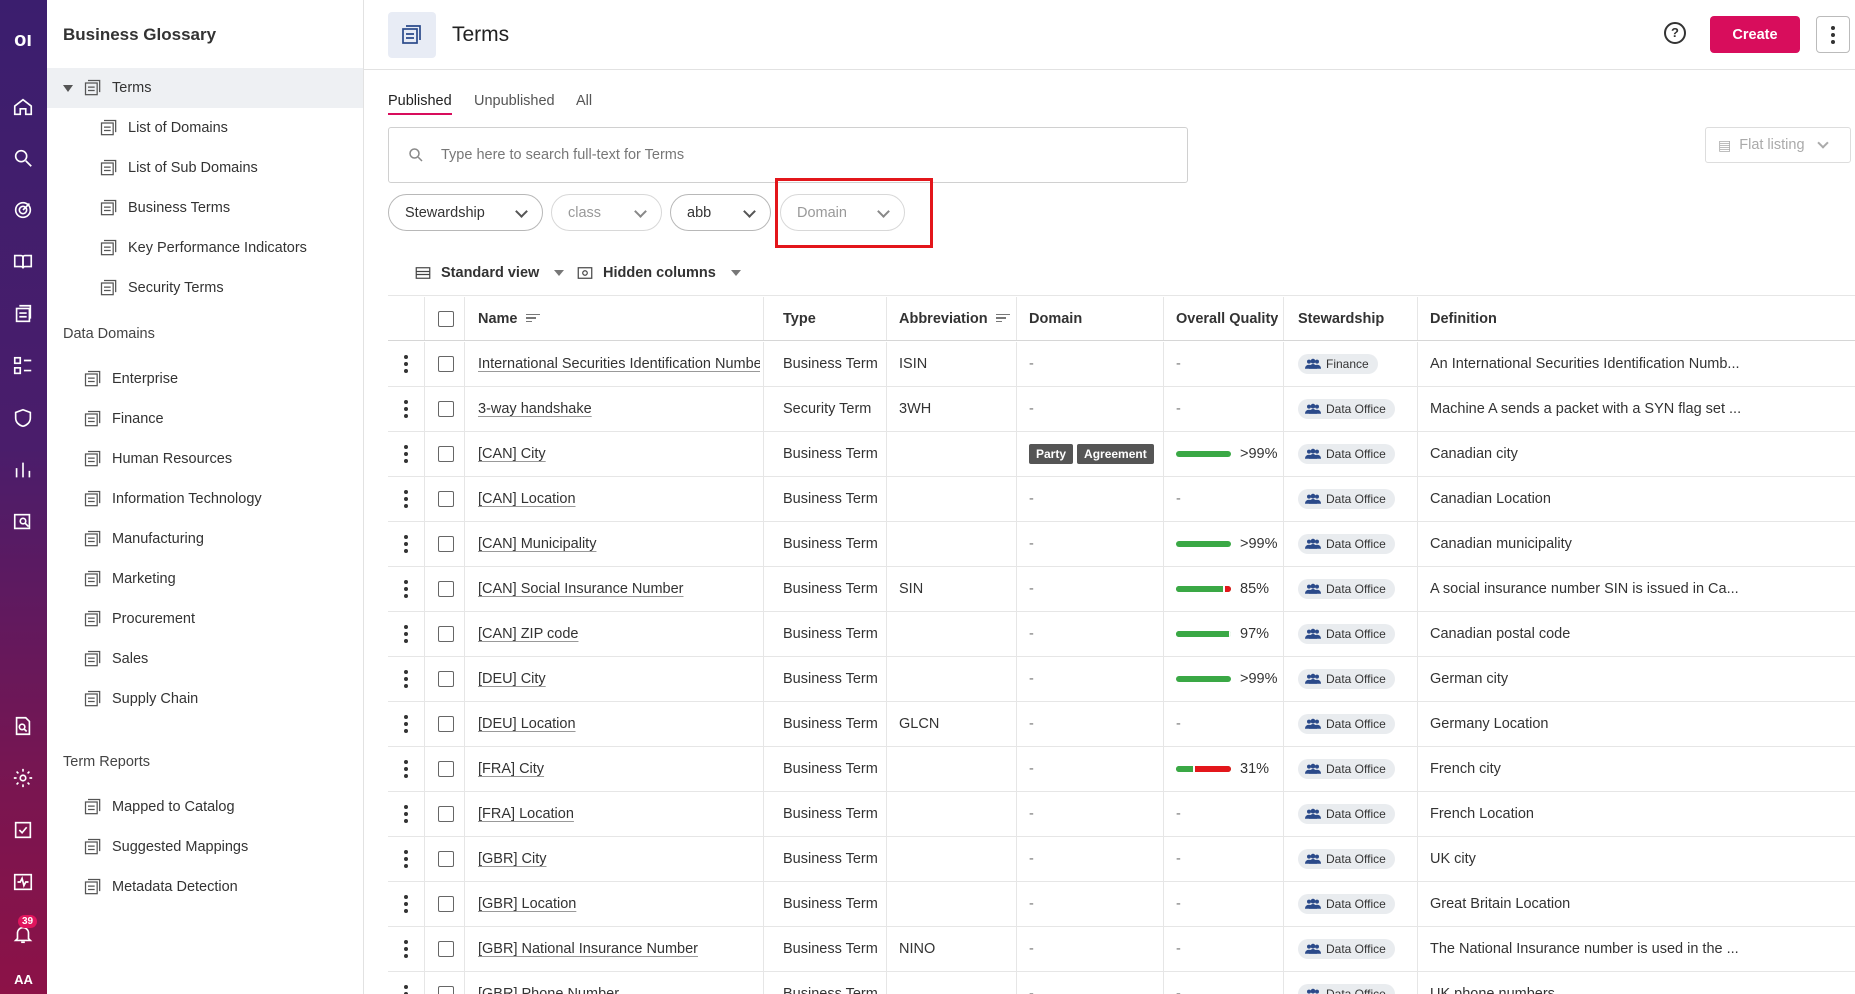  Describe the element at coordinates (23, 314) in the screenshot. I see `glossary-icon` at that location.